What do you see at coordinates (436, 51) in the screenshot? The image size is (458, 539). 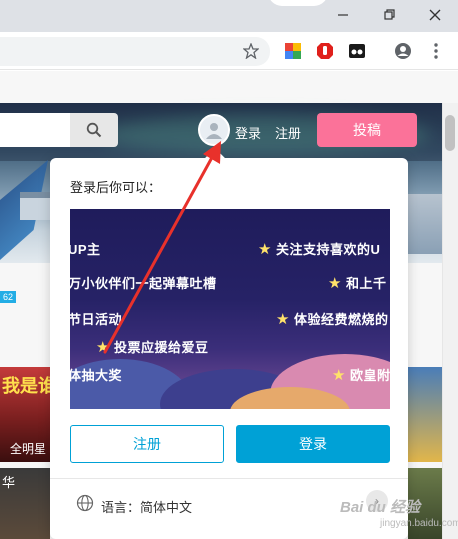 I see `menu-icon` at bounding box center [436, 51].